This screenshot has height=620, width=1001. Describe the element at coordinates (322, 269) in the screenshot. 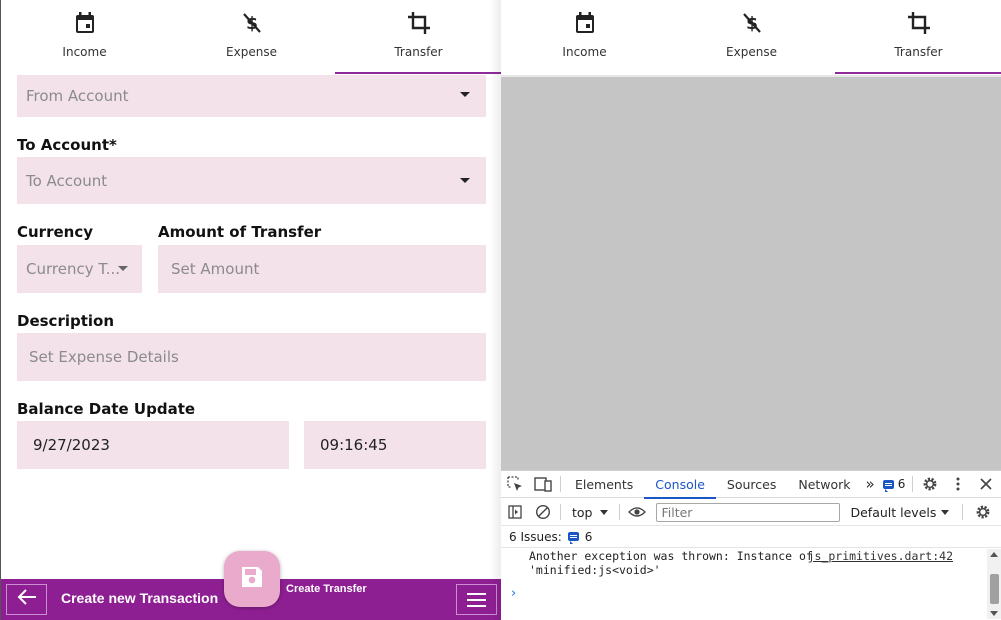

I see `amount-input: Set Amount` at that location.